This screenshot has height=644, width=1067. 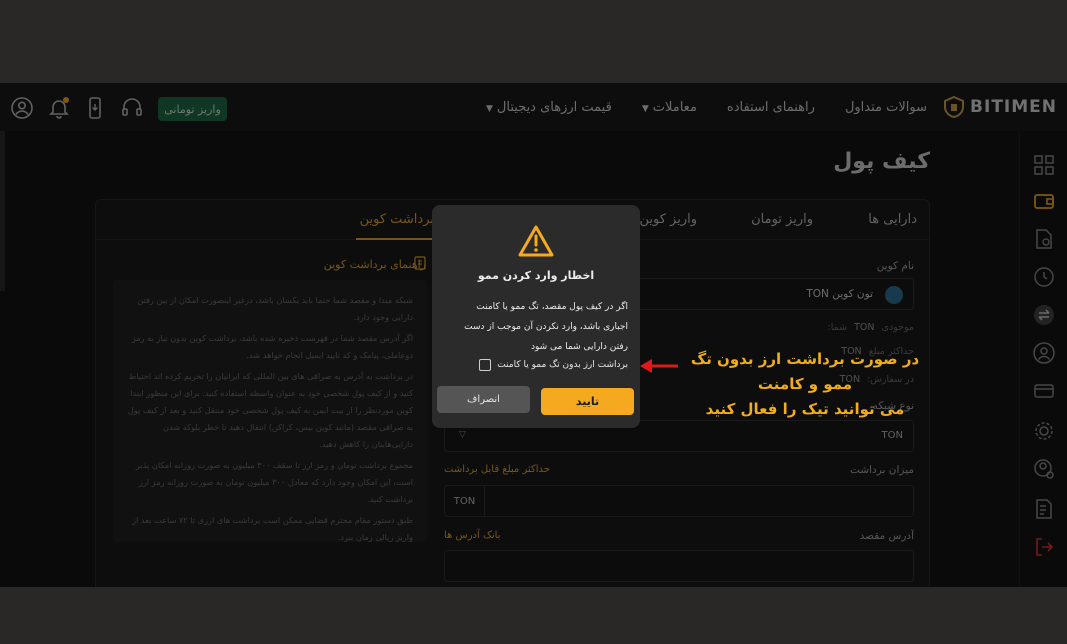 I want to click on cancel-button: انصراف, so click(x=483, y=399).